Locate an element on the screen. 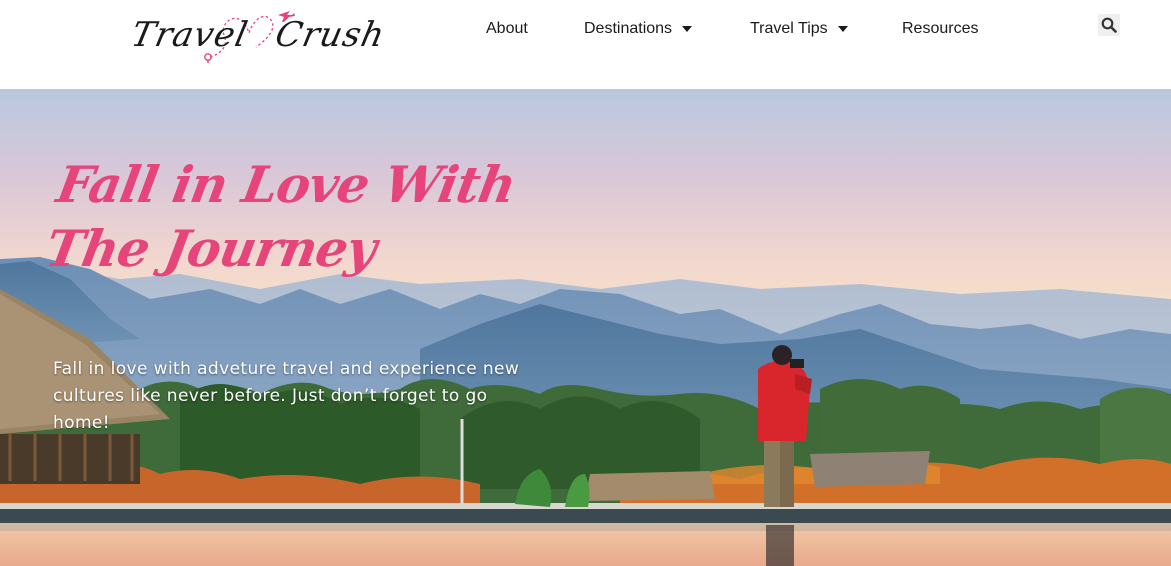  search-button is located at coordinates (1109, 25).